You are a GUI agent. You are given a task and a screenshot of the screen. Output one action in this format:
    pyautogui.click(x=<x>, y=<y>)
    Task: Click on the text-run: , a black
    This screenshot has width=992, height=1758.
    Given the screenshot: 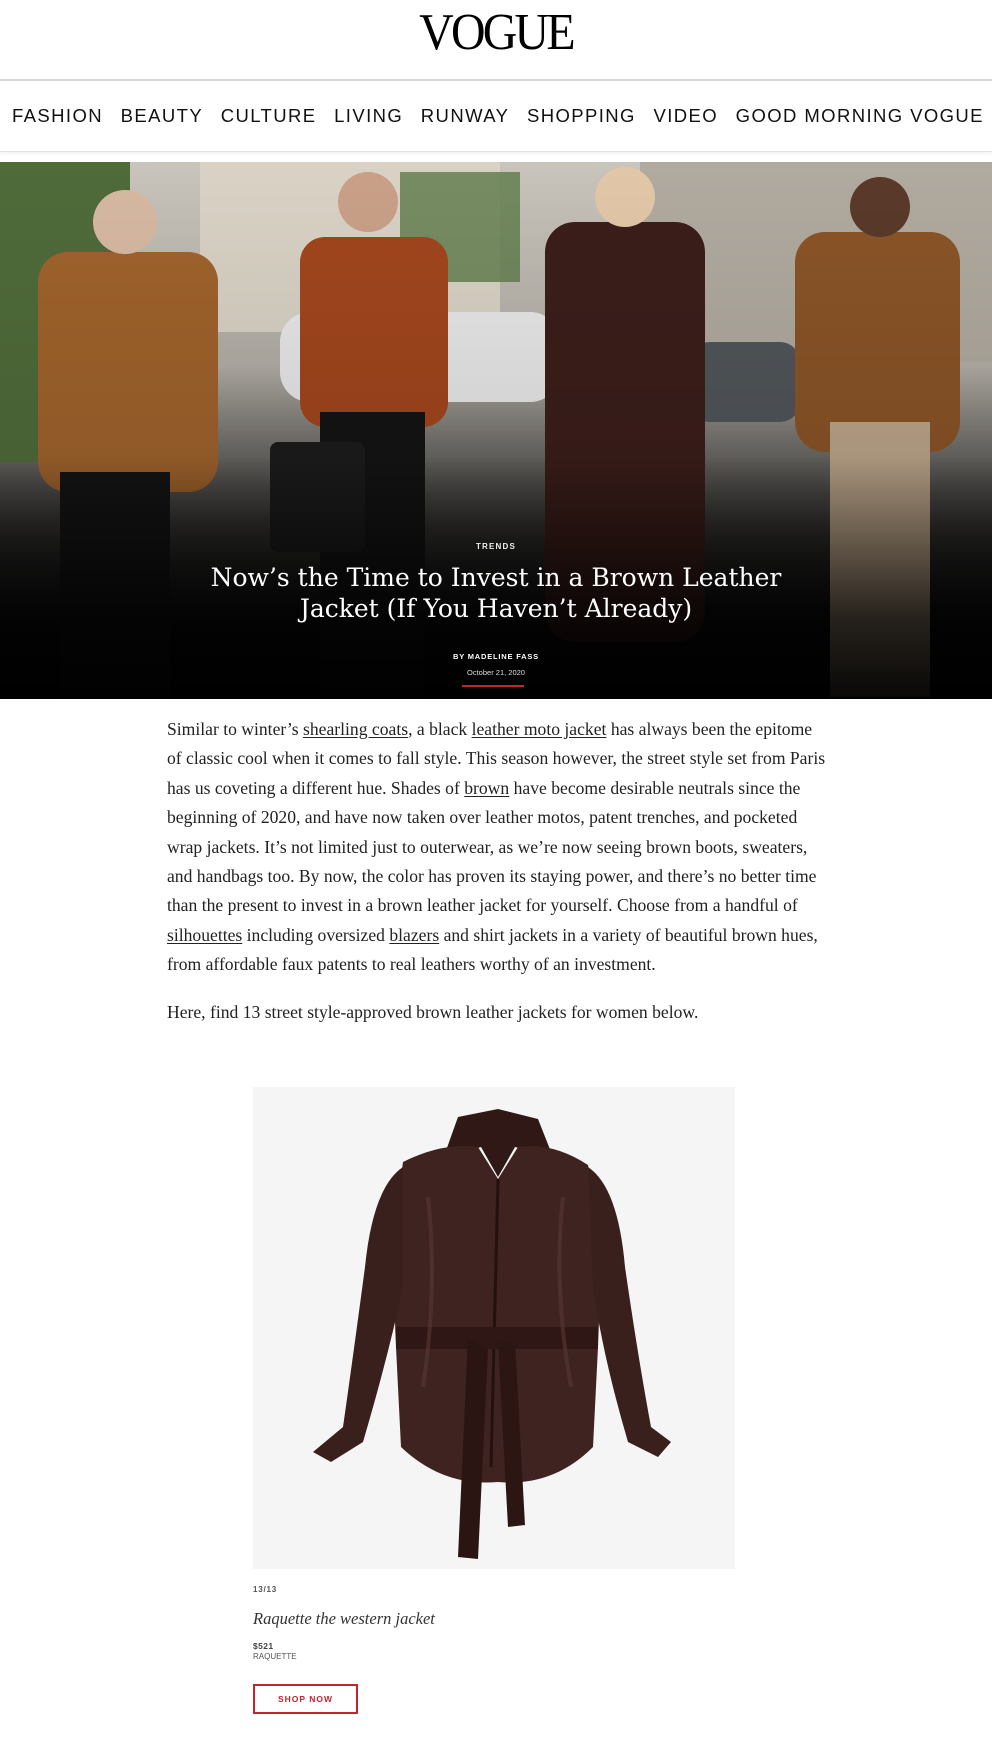 What is the action you would take?
    pyautogui.click(x=440, y=729)
    